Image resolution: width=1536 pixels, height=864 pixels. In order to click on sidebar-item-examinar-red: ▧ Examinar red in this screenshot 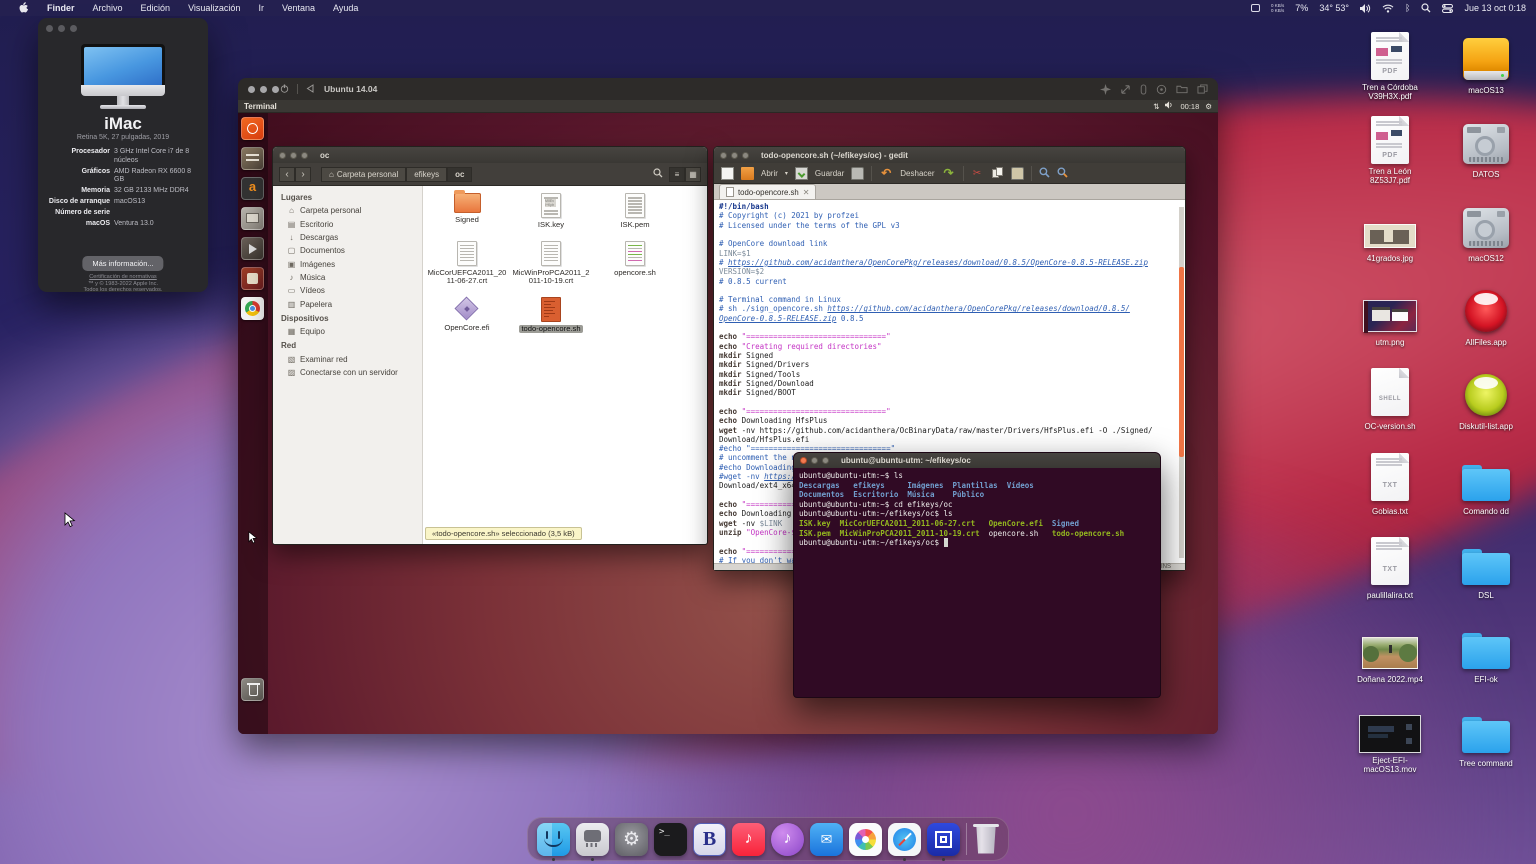, I will do `click(347, 358)`.